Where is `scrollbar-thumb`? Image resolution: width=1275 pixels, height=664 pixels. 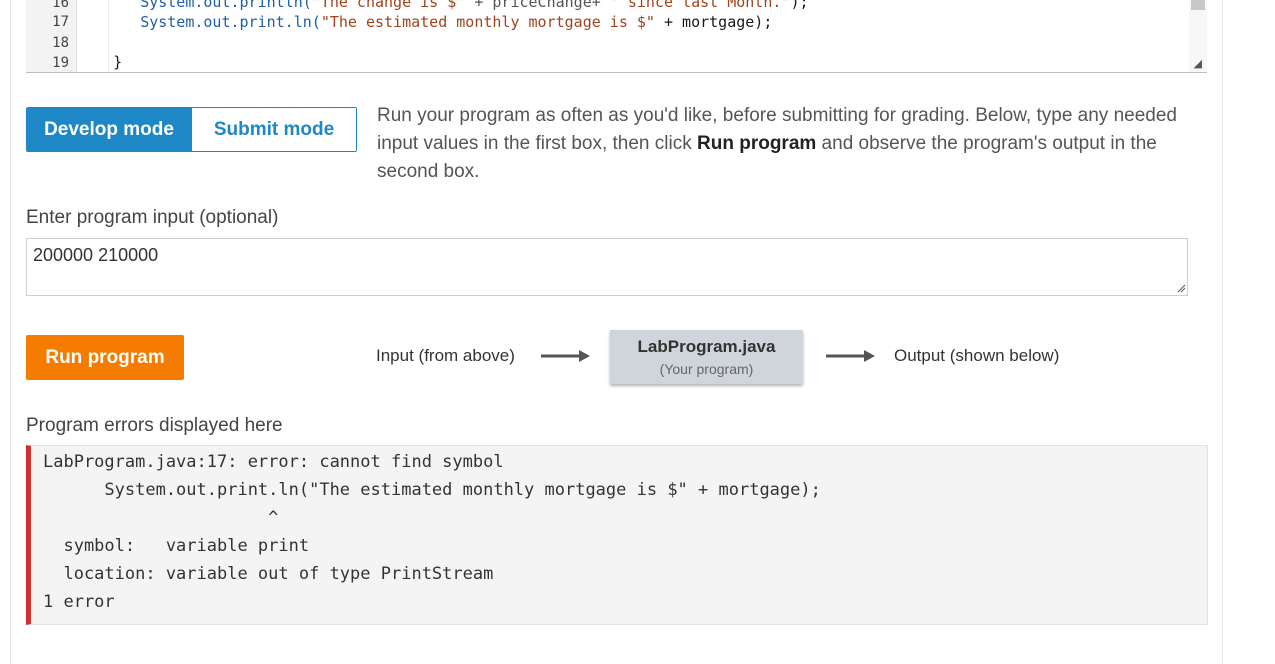
scrollbar-thumb is located at coordinates (1198, 5).